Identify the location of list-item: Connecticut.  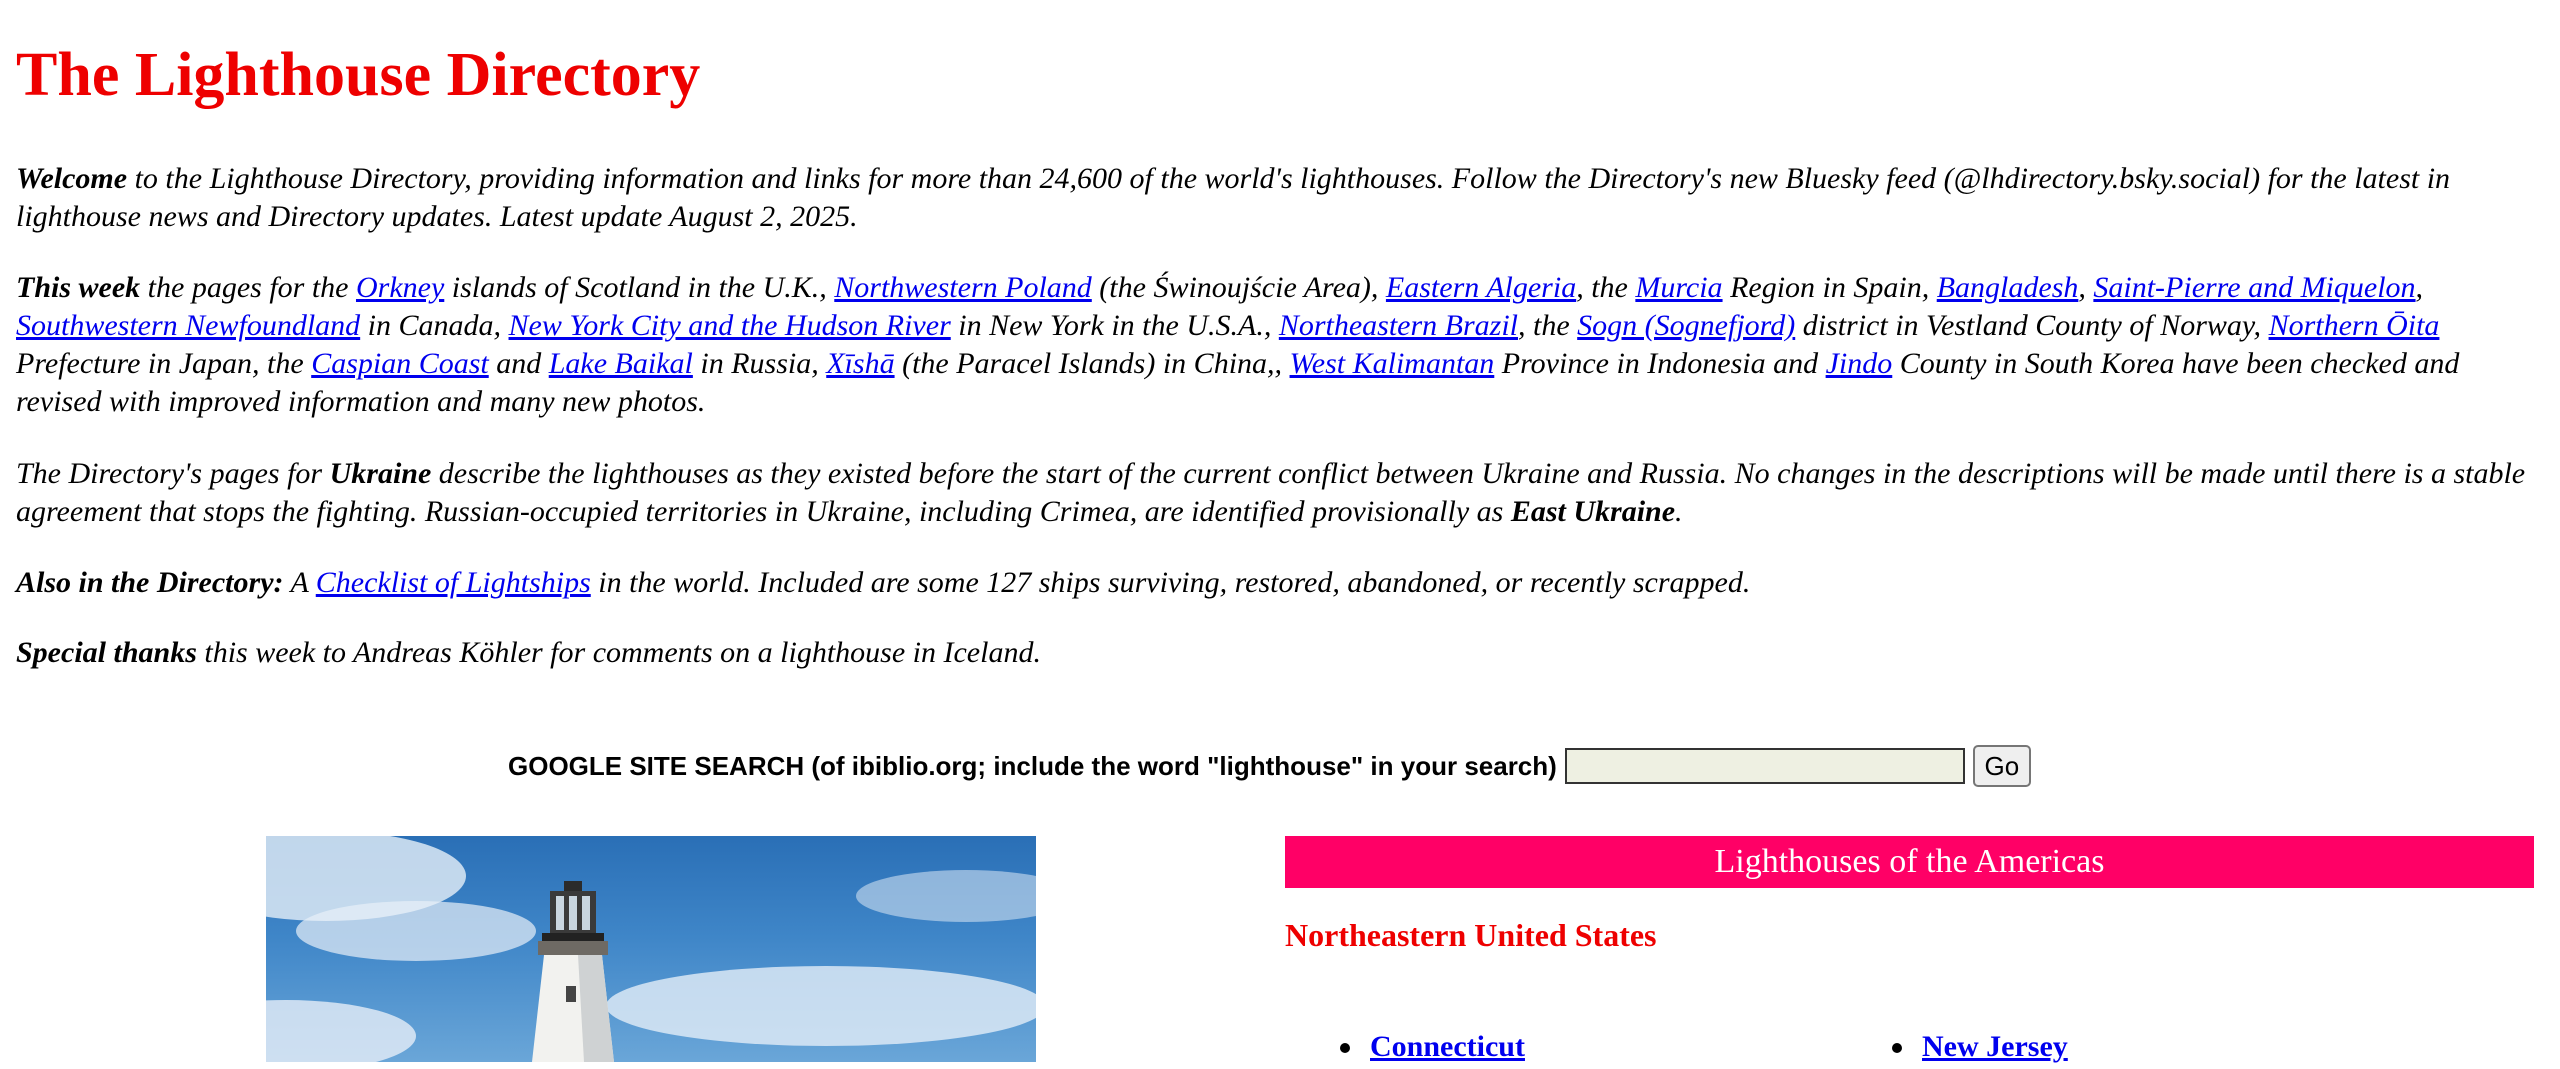
(1429, 1047).